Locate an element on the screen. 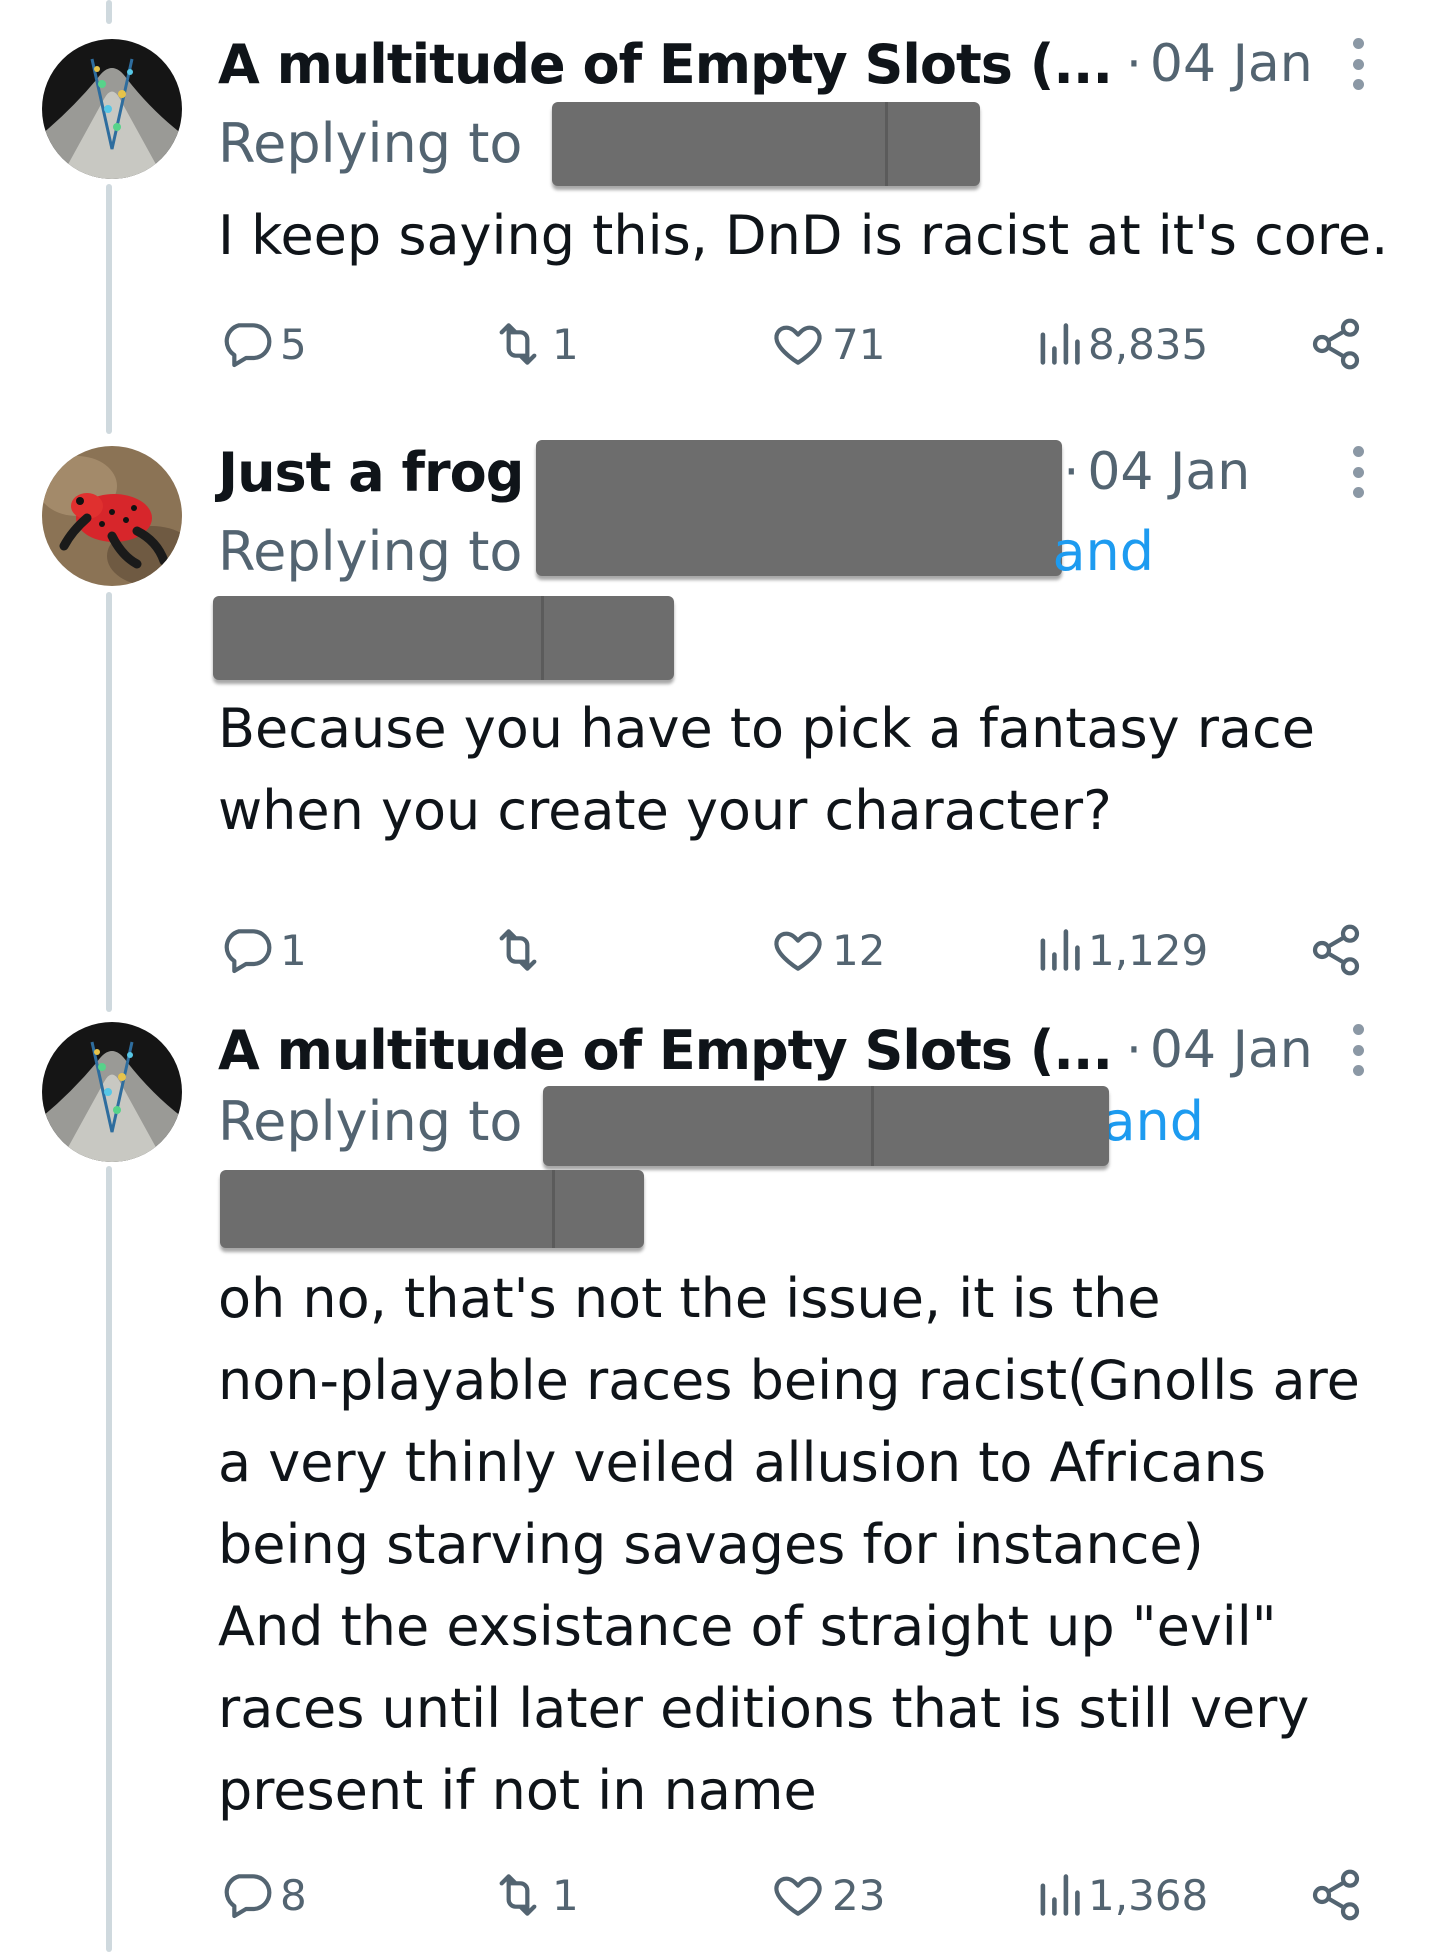  reply-button: 8 is located at coordinates (262, 1895).